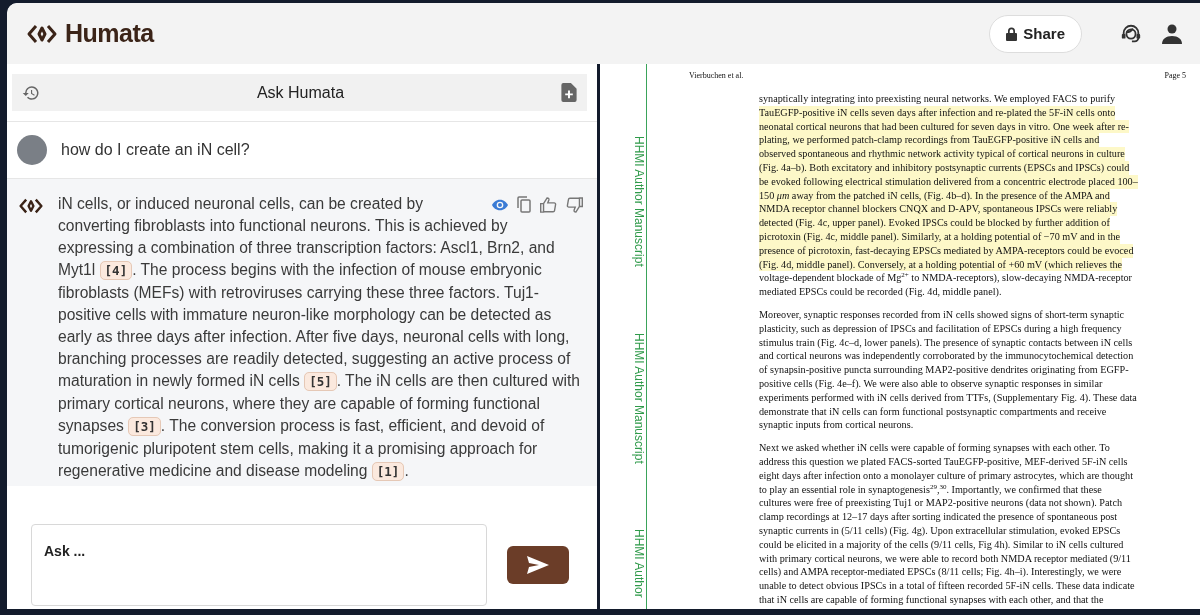  I want to click on document-text-line: to play an essential role in synaptogenesis$^{29}$,$^{30}$. Importantly, we confirmed that these, so click(930, 489).